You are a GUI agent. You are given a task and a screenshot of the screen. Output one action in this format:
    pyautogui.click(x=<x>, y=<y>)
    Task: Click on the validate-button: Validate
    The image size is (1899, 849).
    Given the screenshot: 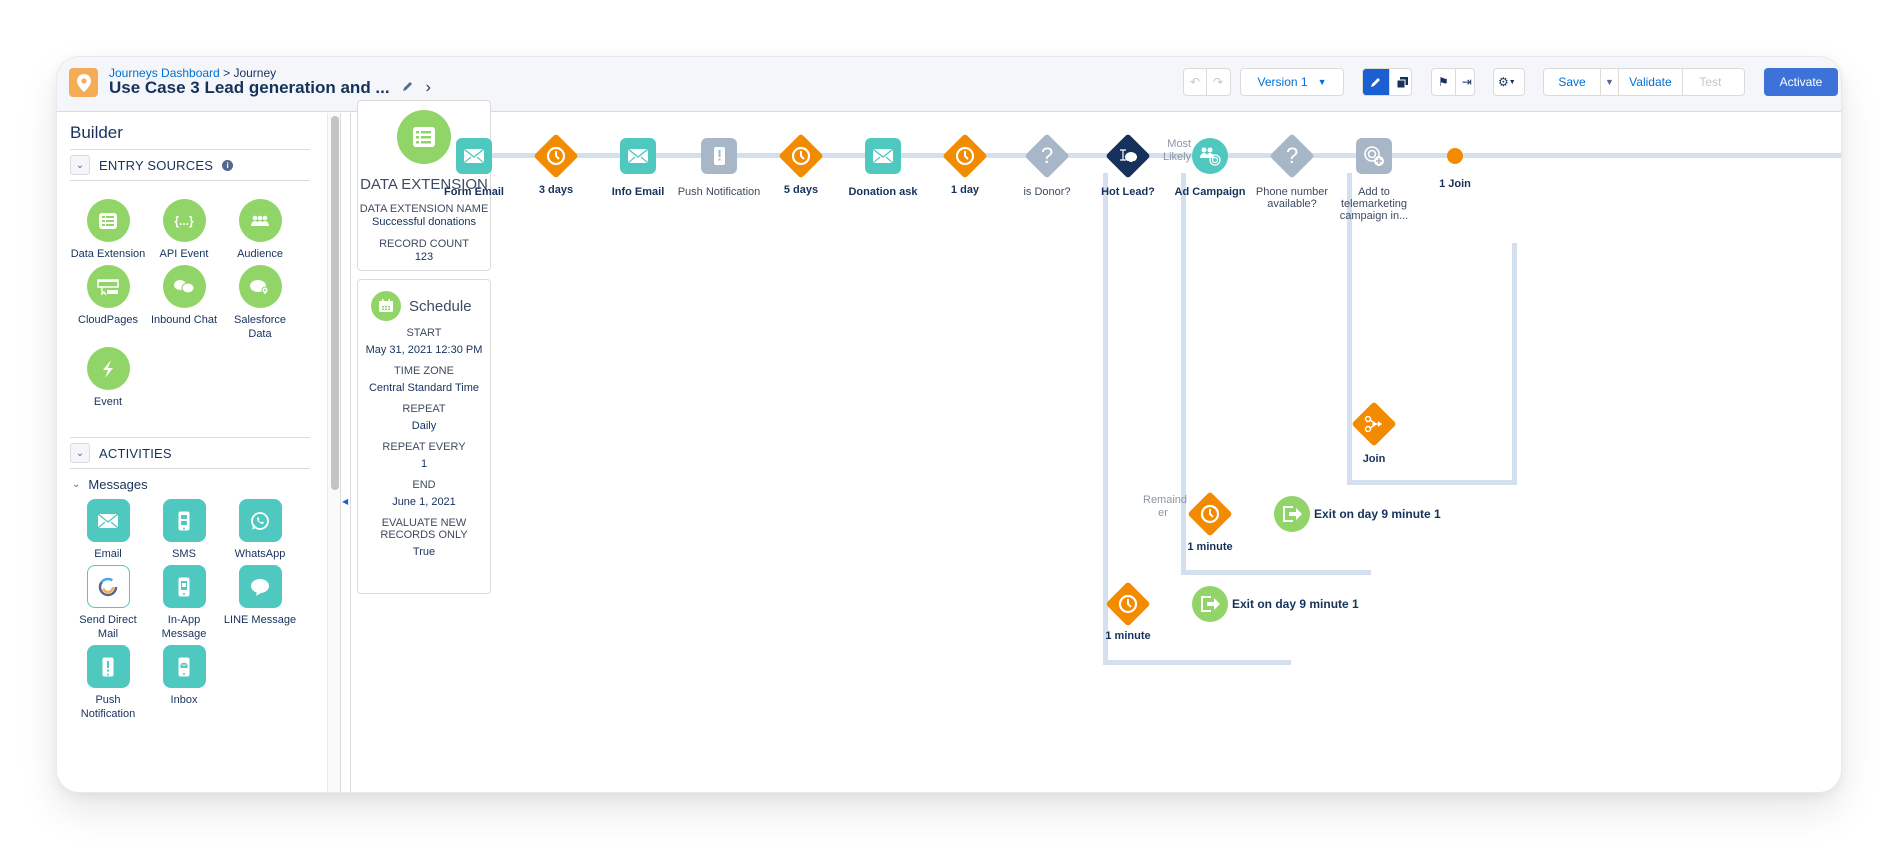 What is the action you would take?
    pyautogui.click(x=1649, y=82)
    